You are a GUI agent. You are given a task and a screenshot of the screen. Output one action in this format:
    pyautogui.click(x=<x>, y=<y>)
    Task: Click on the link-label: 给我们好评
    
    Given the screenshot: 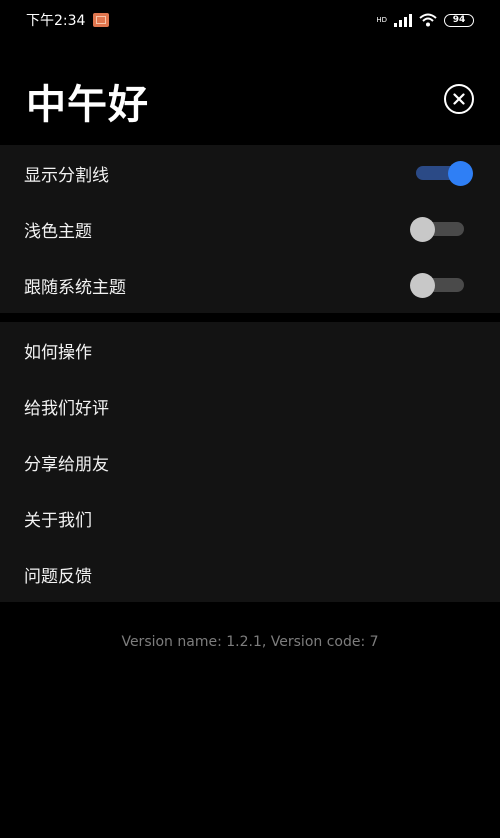 What is the action you would take?
    pyautogui.click(x=66, y=408)
    